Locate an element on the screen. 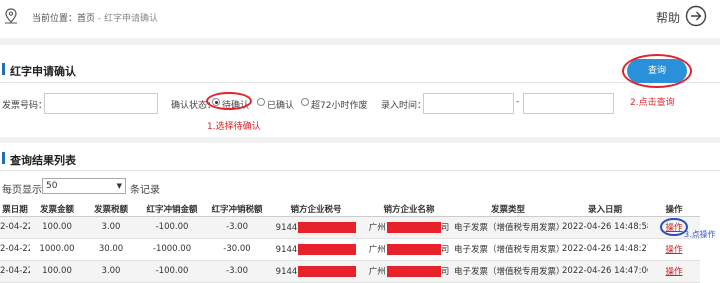 Image resolution: width=720 pixels, height=283 pixels. column-header: 销方企业税号 is located at coordinates (316, 209).